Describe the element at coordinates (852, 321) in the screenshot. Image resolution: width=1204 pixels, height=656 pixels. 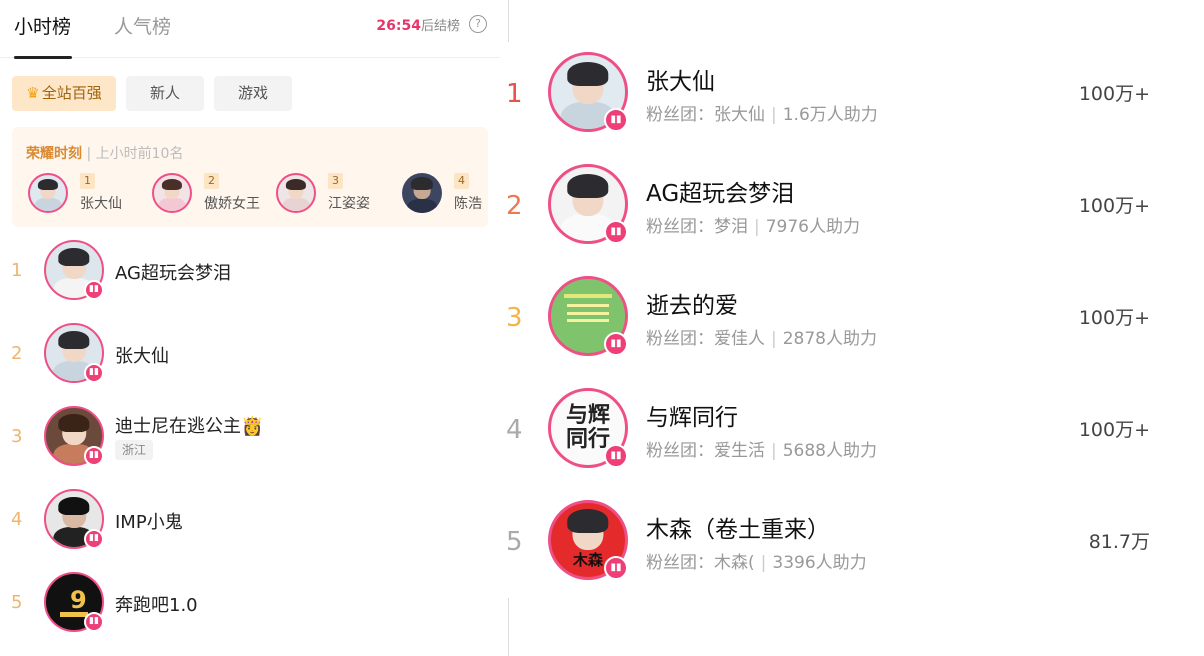
I see `list-item: 3 ▮▮ 逝去的爱 粉丝团：爱佳人 | 2878人助力 100万+` at that location.